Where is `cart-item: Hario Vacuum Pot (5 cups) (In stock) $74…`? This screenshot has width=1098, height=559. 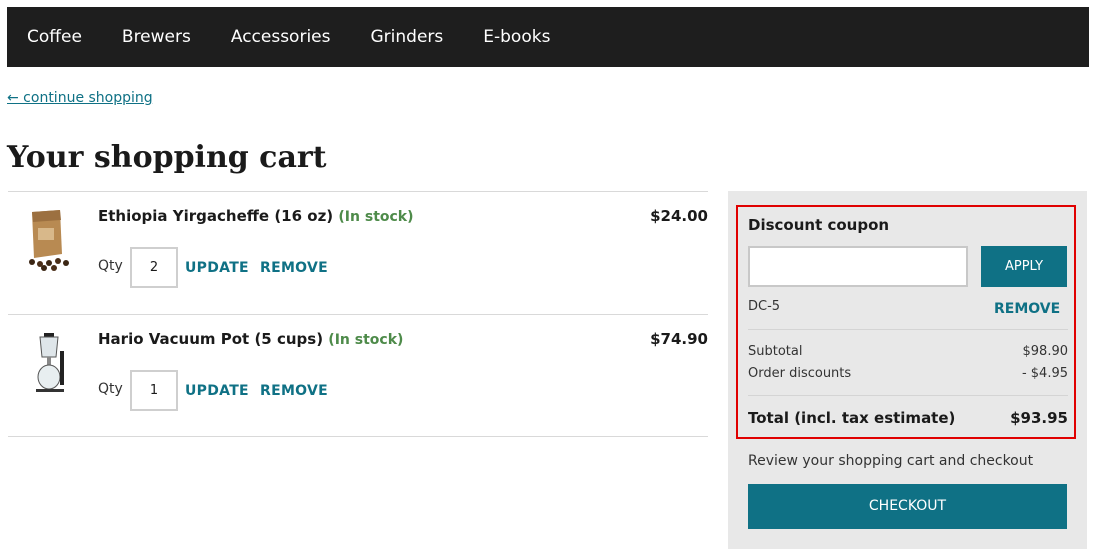 cart-item: Hario Vacuum Pot (5 cups) (In stock) $74… is located at coordinates (358, 375).